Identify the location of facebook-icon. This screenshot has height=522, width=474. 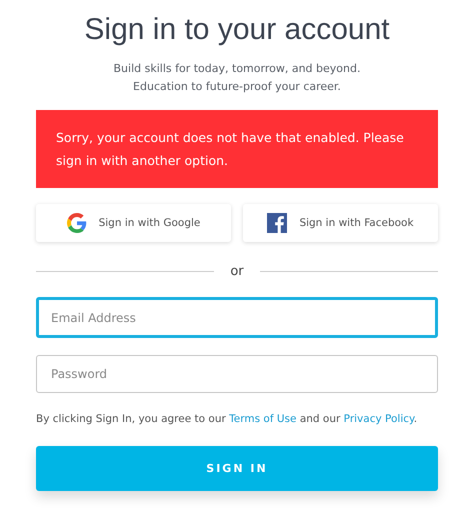
(277, 223).